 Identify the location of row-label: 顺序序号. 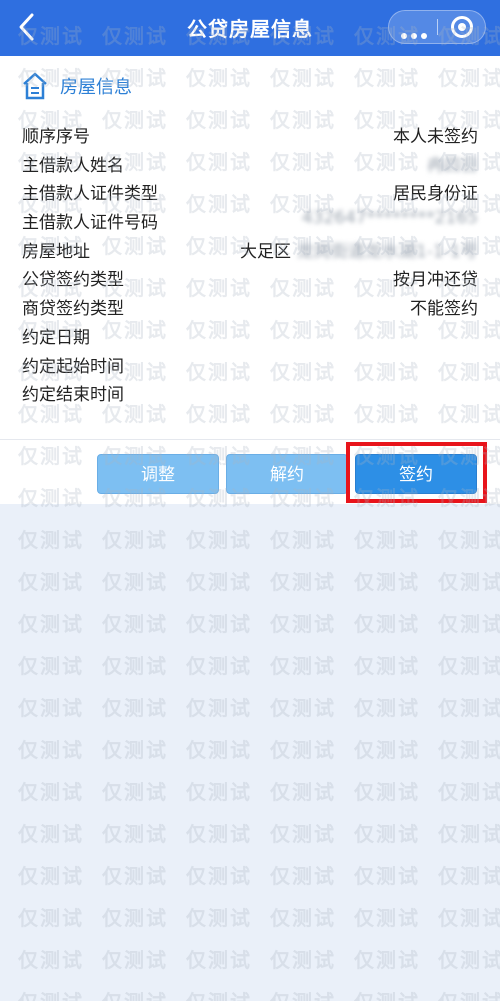
(56, 137).